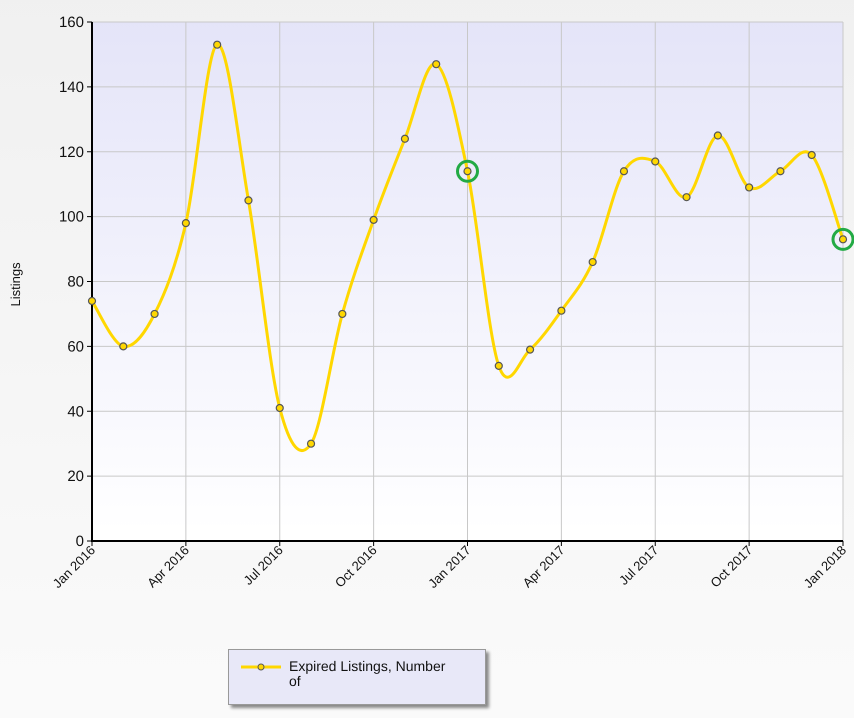  Describe the element at coordinates (15, 284) in the screenshot. I see `axis-title: Listings` at that location.